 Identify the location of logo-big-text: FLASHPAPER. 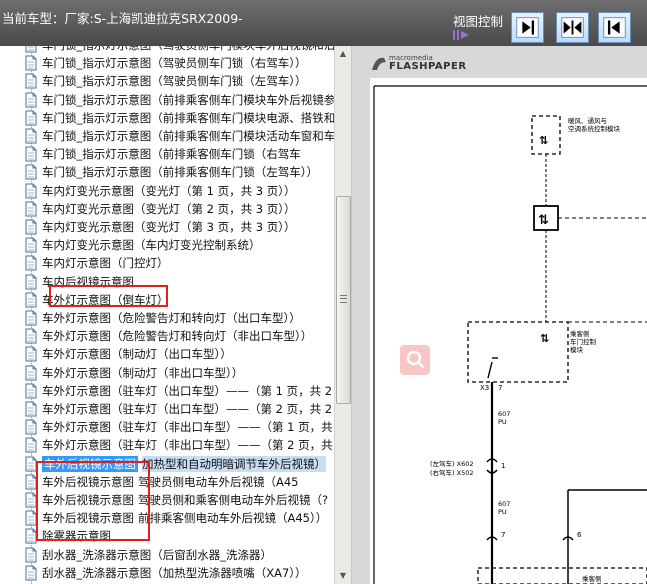
(428, 66).